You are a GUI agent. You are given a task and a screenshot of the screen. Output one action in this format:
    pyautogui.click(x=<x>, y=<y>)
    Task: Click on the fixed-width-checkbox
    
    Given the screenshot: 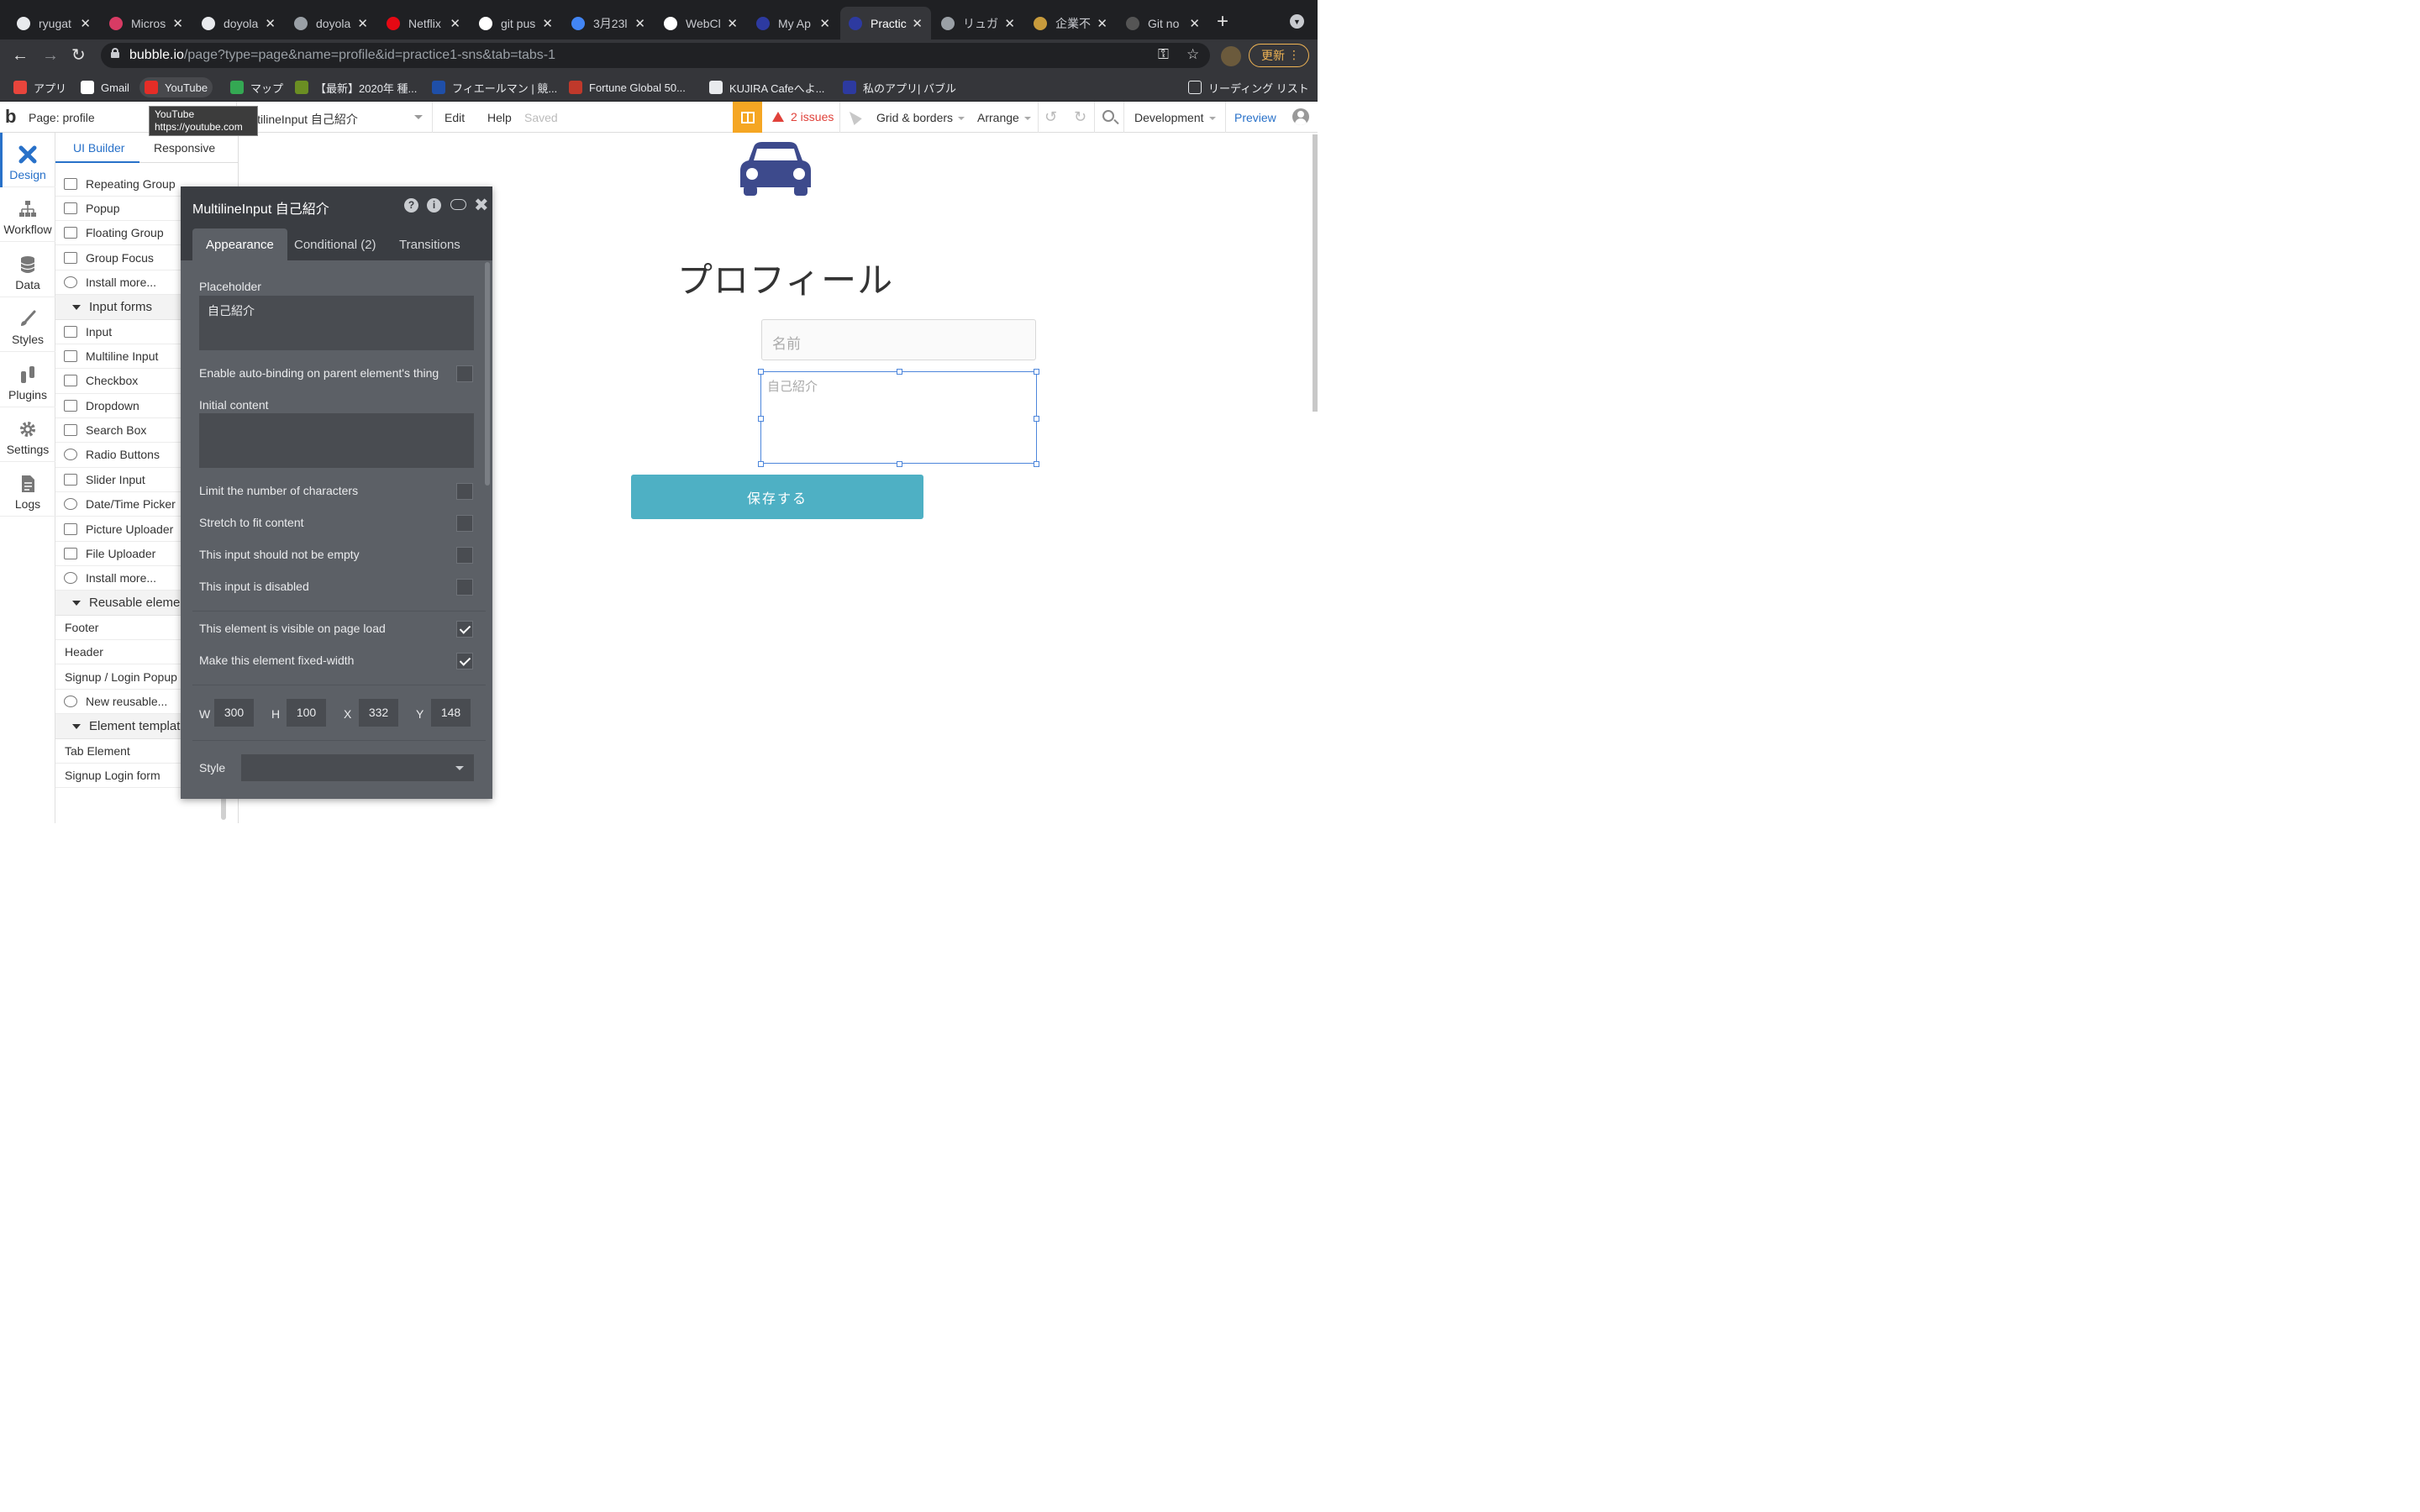 What is the action you would take?
    pyautogui.click(x=465, y=661)
    